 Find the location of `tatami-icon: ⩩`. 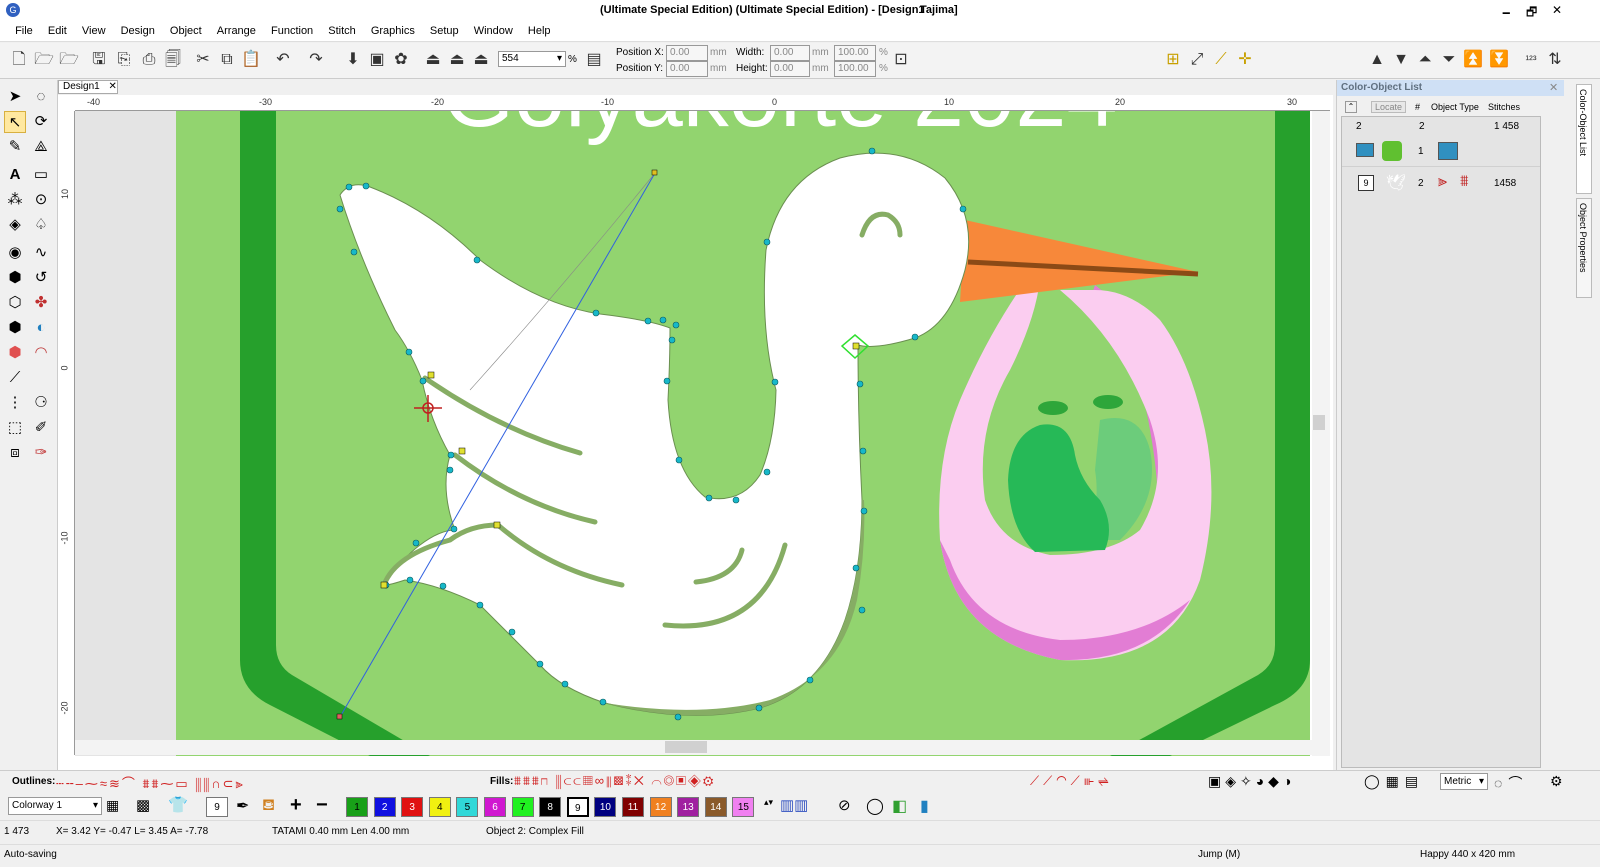

tatami-icon: ⩩ is located at coordinates (1464, 181).